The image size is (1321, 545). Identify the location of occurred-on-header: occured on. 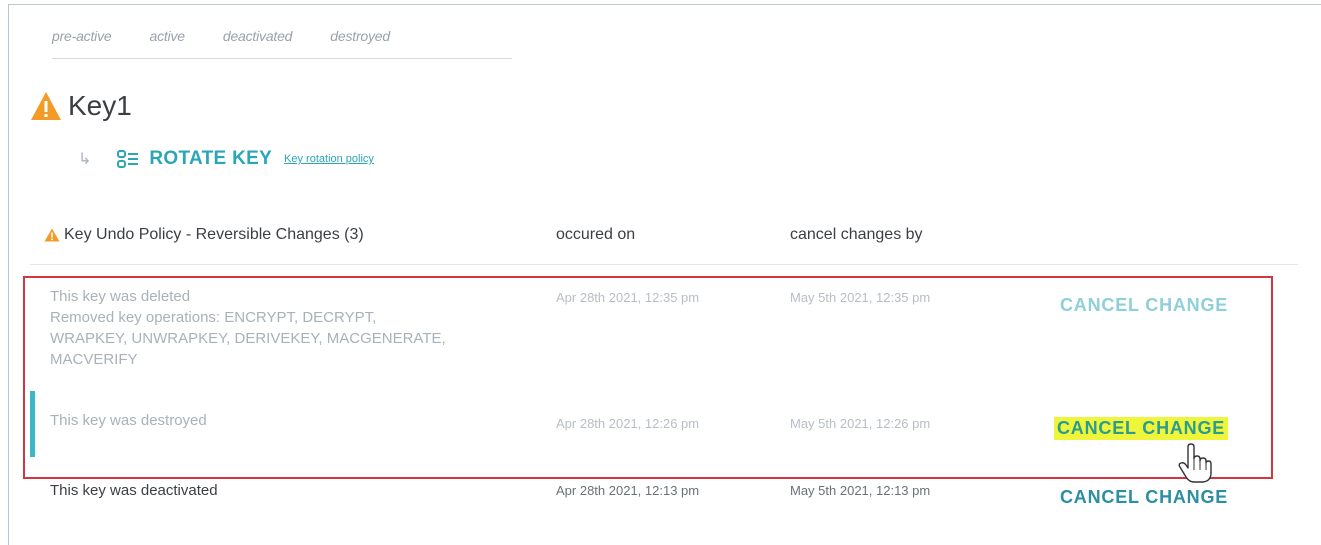
(596, 234).